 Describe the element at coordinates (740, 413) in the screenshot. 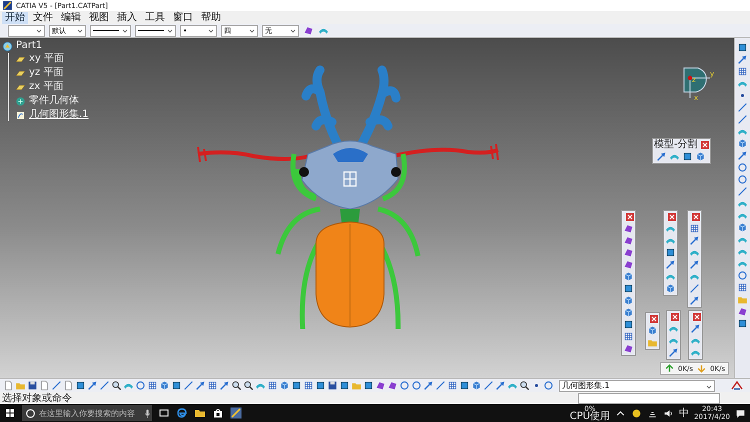

I see `notification-icon` at that location.